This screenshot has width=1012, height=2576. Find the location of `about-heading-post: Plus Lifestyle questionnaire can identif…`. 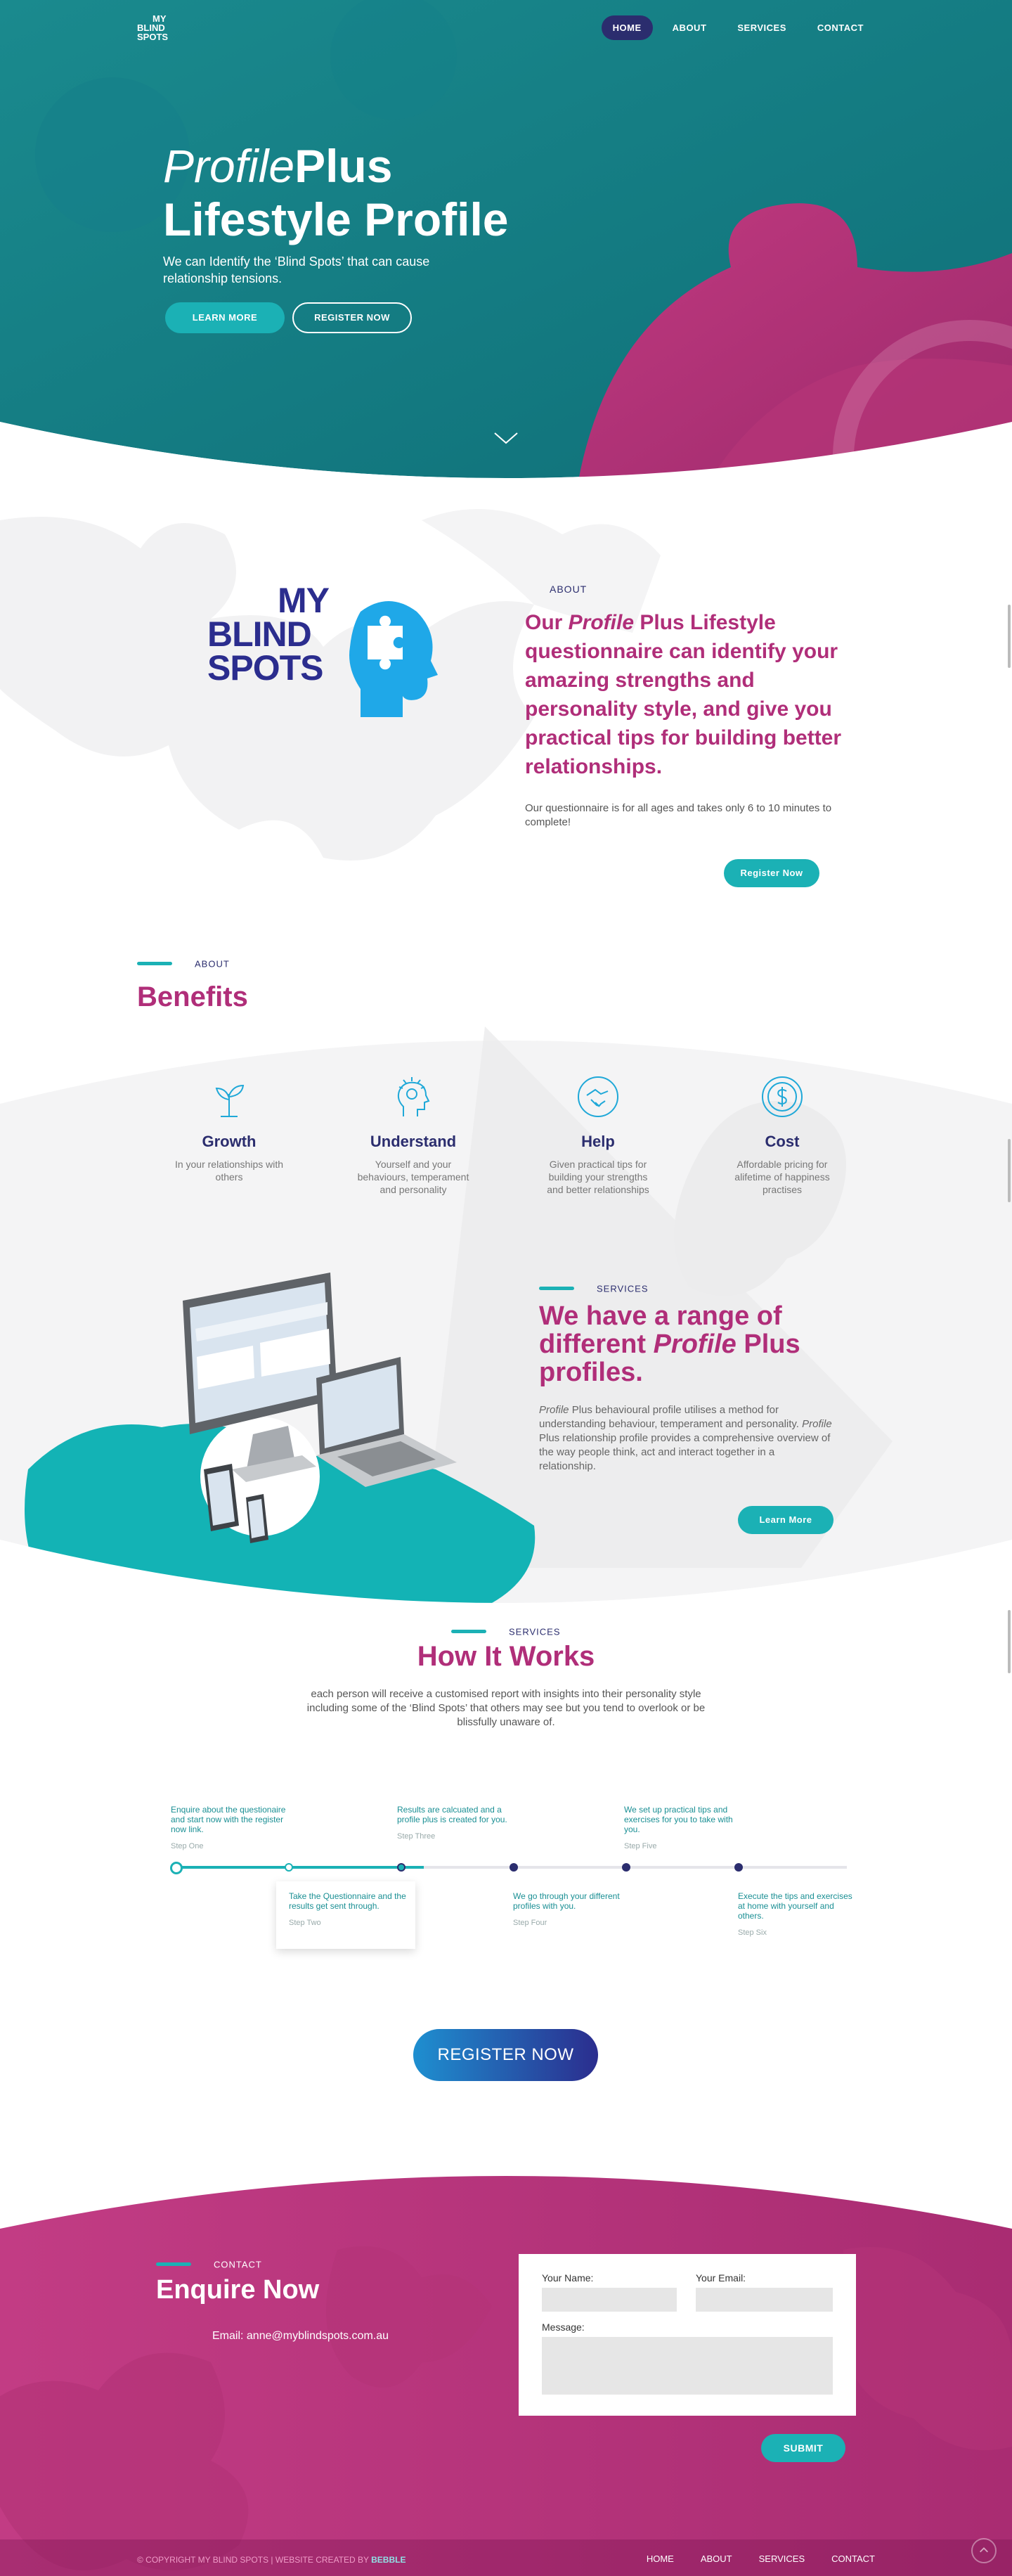

about-heading-post: Plus Lifestyle questionnaire can identif… is located at coordinates (683, 694).